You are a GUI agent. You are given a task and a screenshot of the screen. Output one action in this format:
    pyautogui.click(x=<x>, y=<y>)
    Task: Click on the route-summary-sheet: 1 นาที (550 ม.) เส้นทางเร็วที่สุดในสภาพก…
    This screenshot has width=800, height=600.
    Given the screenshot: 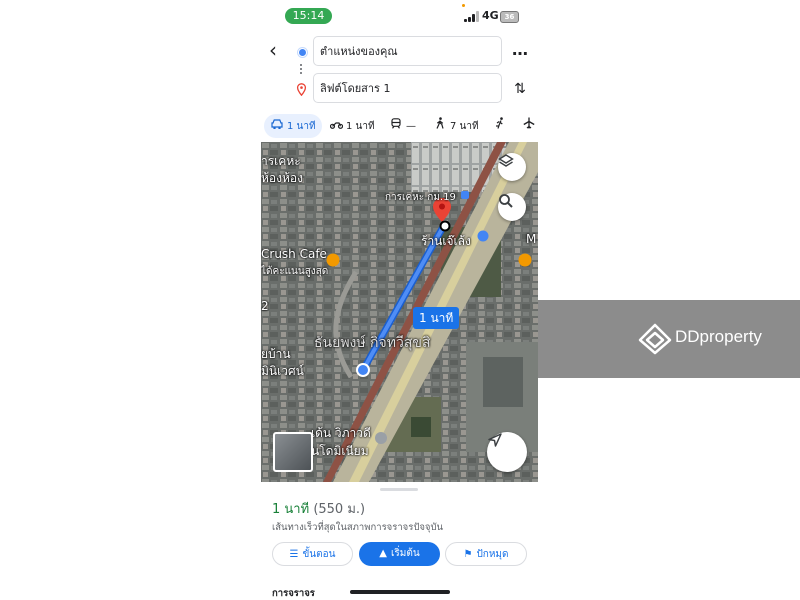 What is the action you would take?
    pyautogui.click(x=399, y=541)
    